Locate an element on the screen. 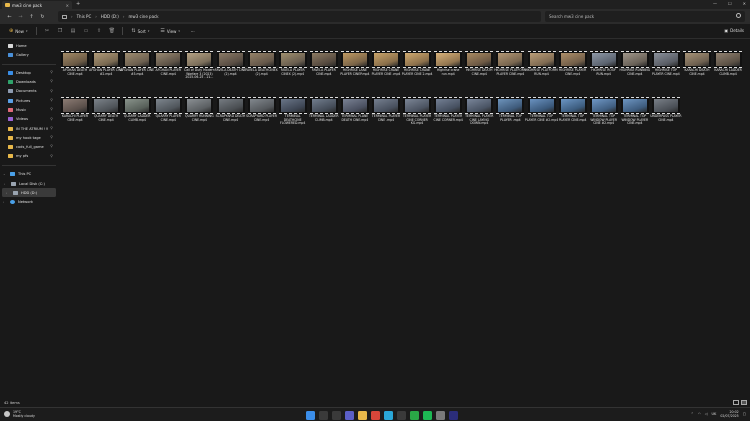  file-item: TERMINAL DEATHCINE FLOWERED.mp4 is located at coordinates (293, 107).